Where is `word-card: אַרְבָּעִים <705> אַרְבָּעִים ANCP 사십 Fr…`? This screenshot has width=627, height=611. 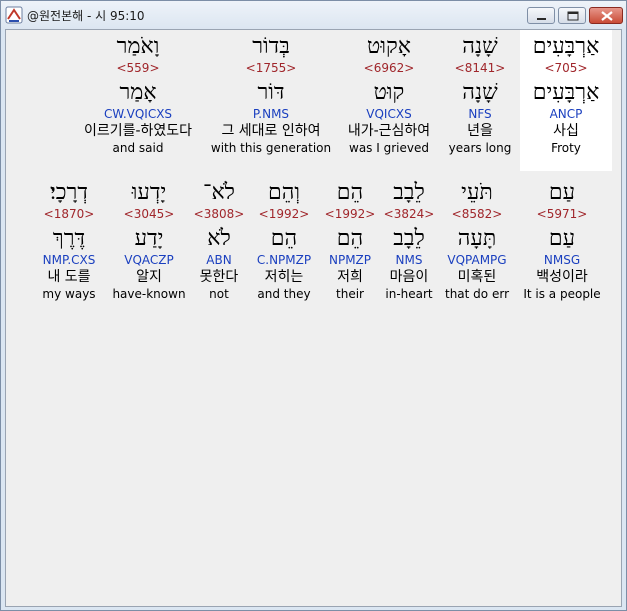 word-card: אַרְבָּעִים <705> אַרְבָּעִים ANCP 사십 Fr… is located at coordinates (566, 100).